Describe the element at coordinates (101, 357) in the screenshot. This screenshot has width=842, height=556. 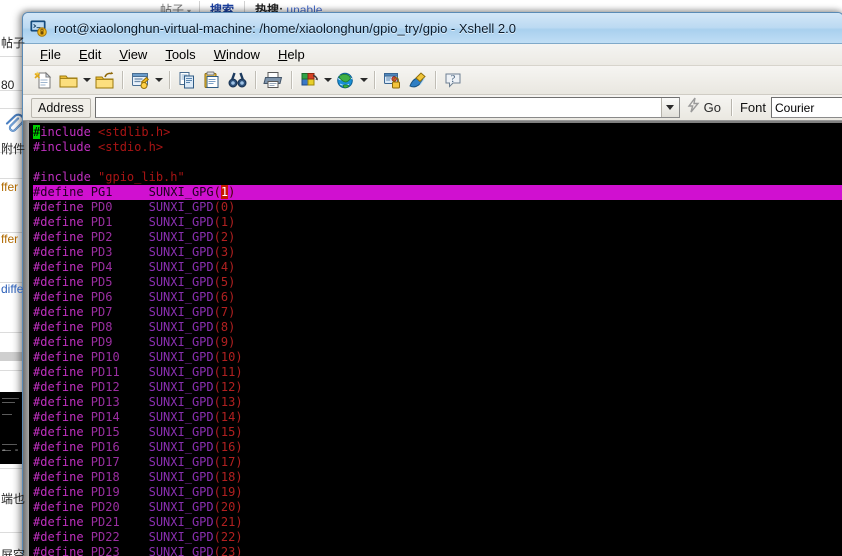
I see `terminal-token: PD10` at that location.